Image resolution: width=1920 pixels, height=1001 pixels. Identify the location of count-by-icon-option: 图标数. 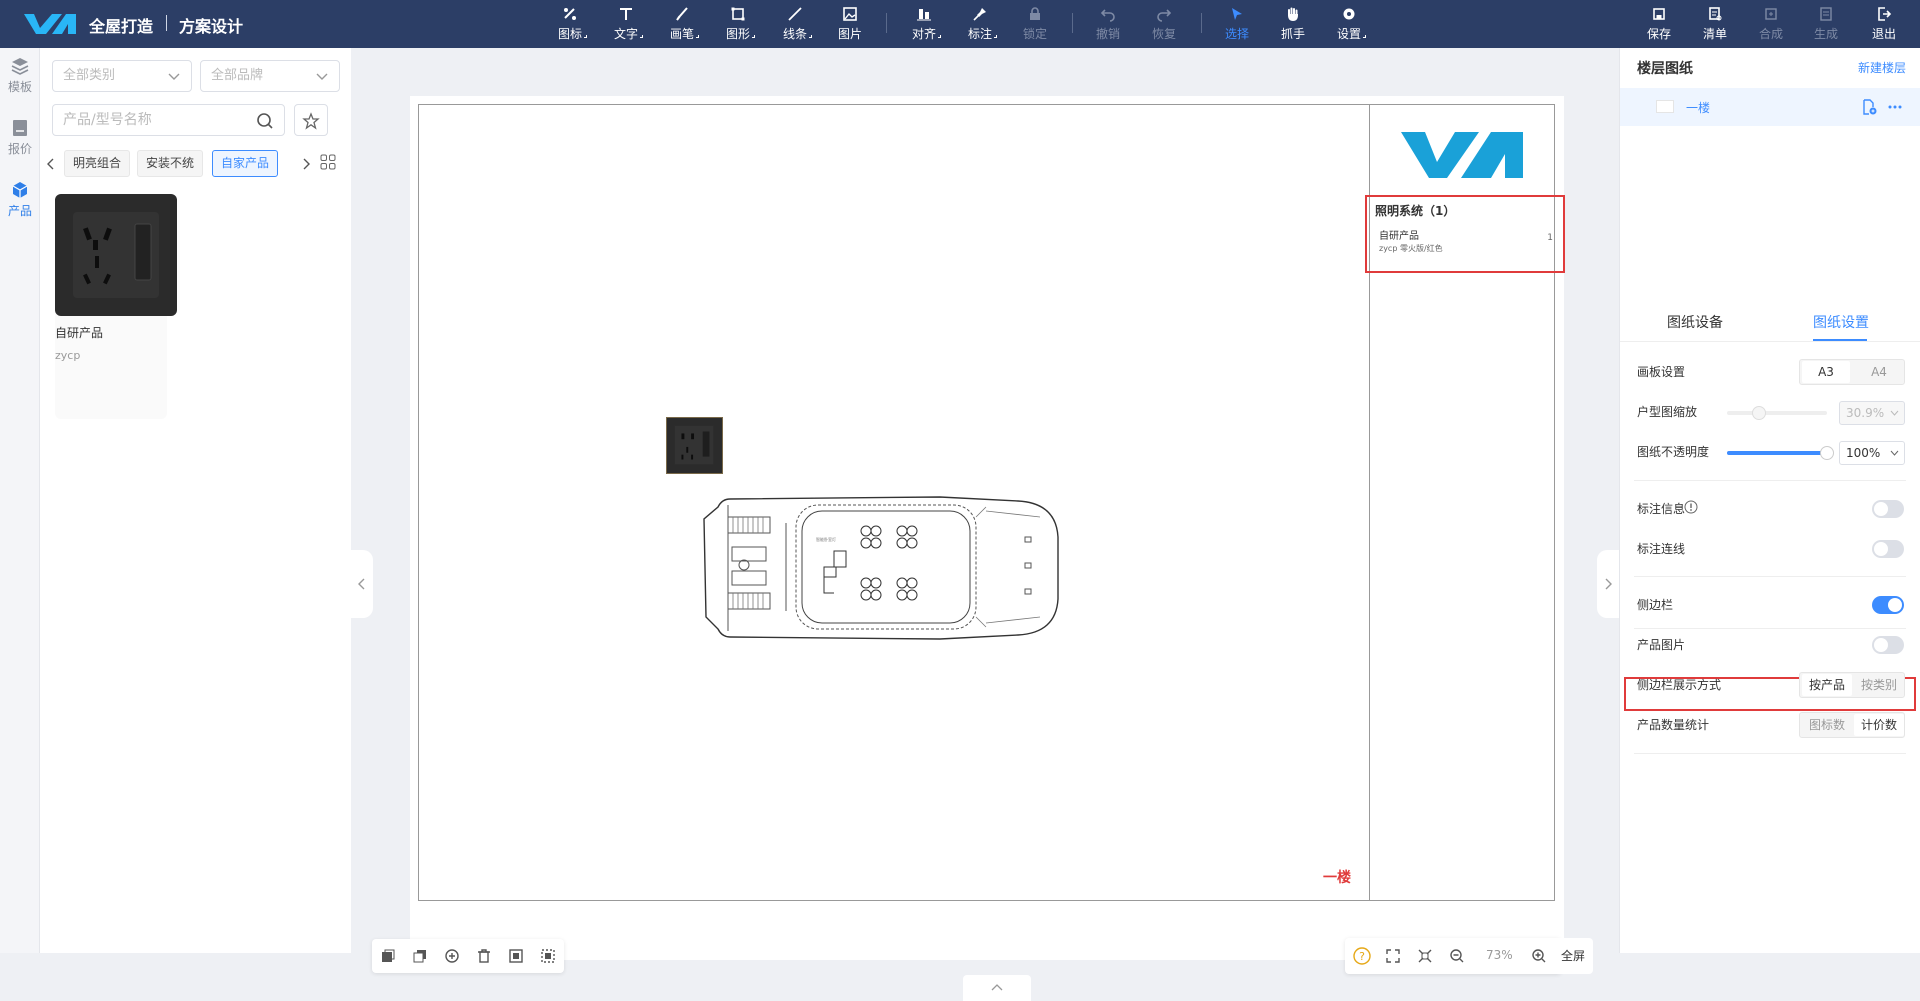
(1827, 725).